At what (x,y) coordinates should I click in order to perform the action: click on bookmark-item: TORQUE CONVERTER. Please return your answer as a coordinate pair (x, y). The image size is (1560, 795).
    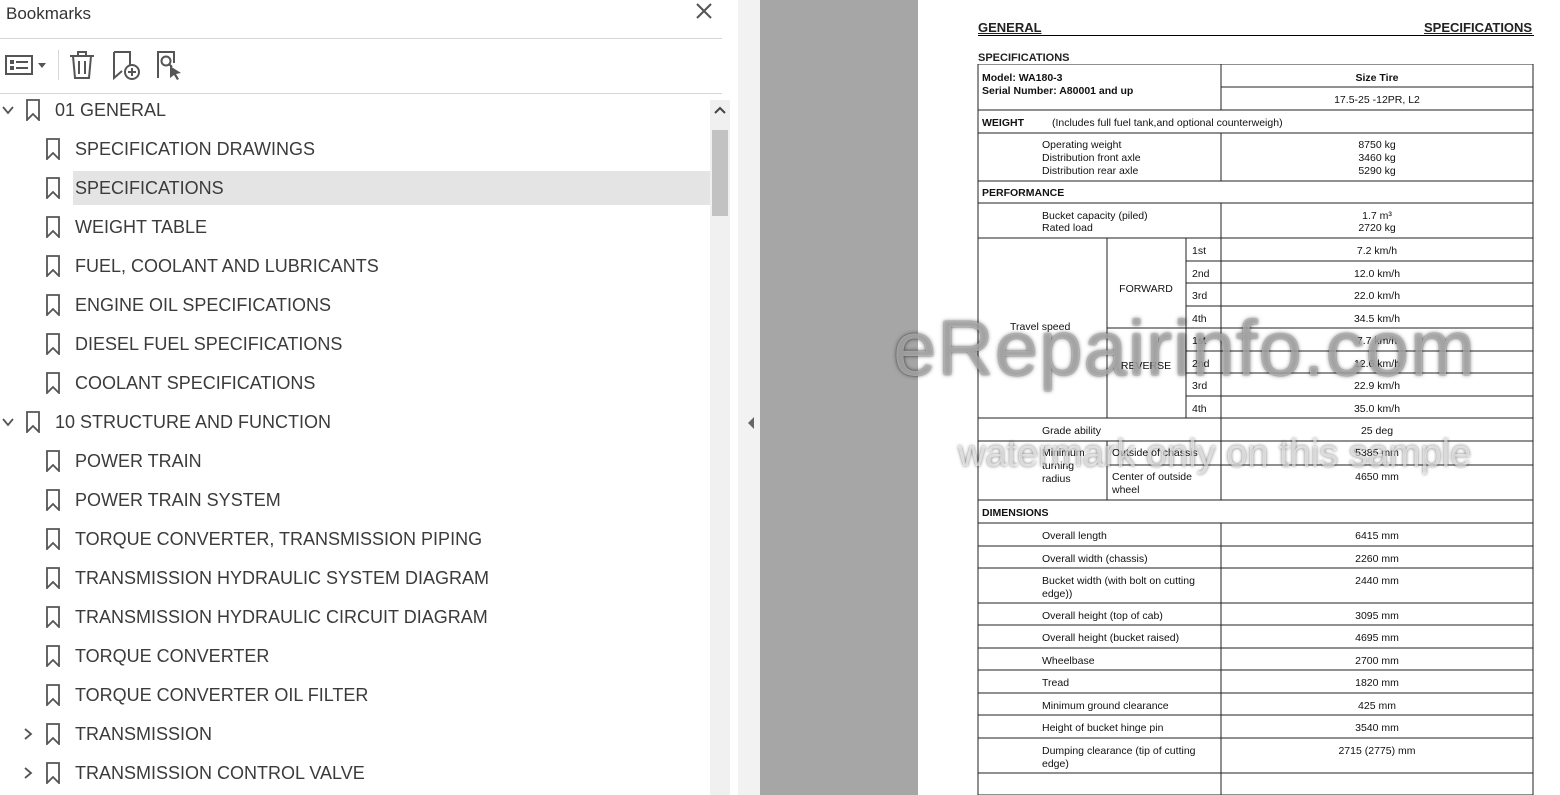
    Looking at the image, I should click on (355, 656).